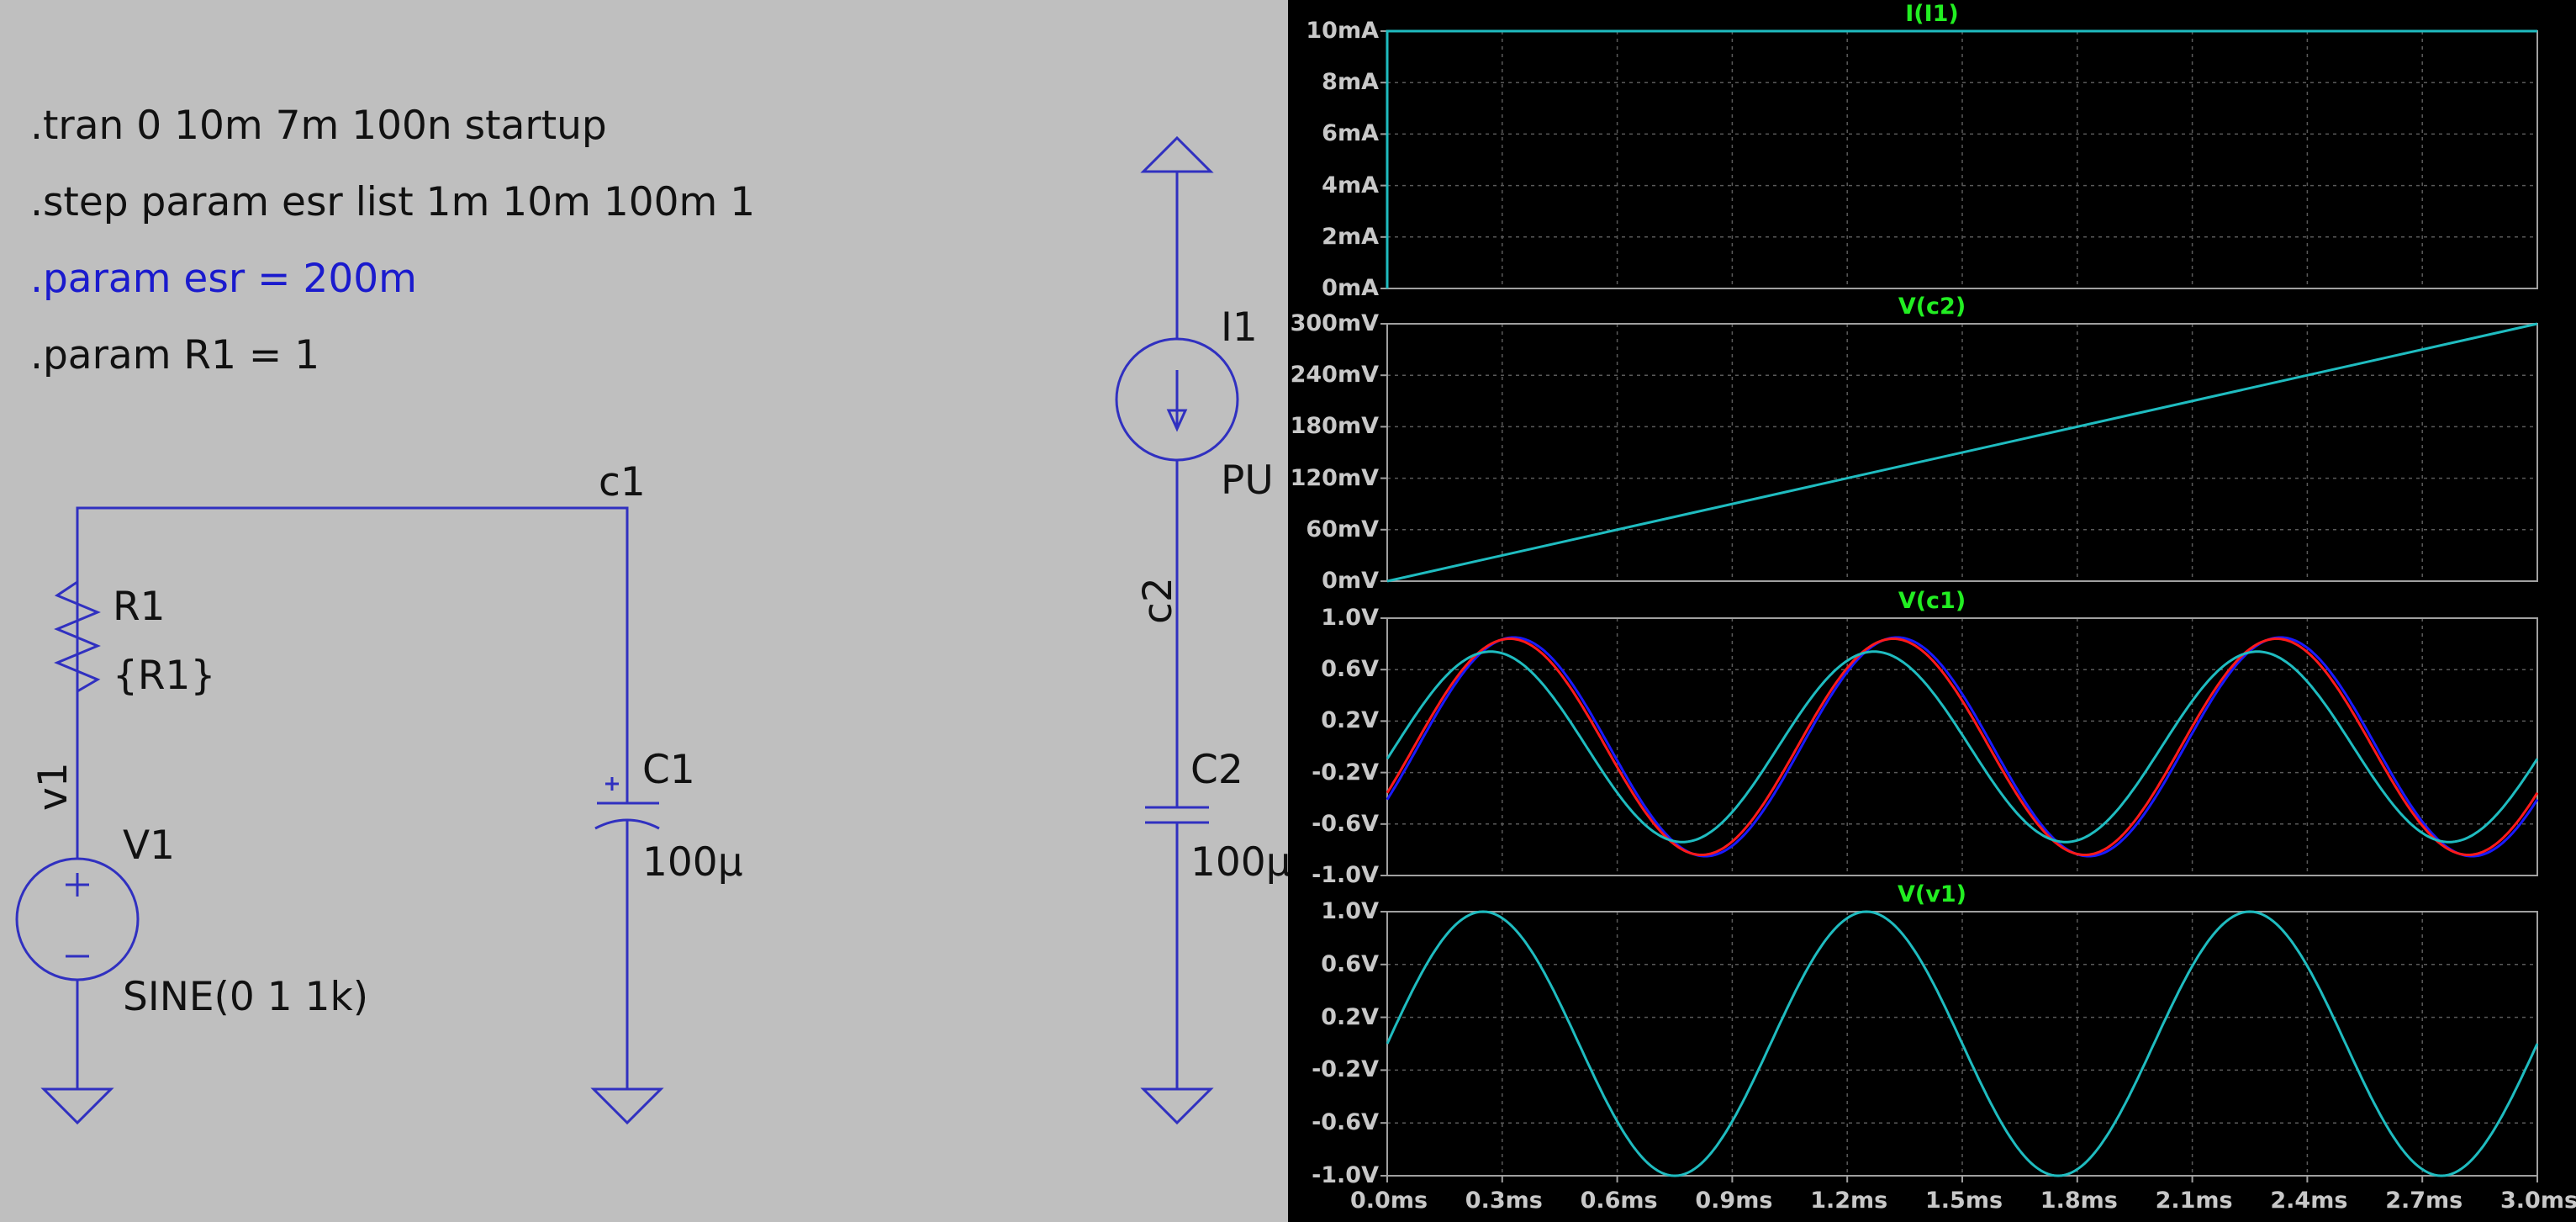 Image resolution: width=2576 pixels, height=1222 pixels. I want to click on y-tick-label: 8mA, so click(1351, 83).